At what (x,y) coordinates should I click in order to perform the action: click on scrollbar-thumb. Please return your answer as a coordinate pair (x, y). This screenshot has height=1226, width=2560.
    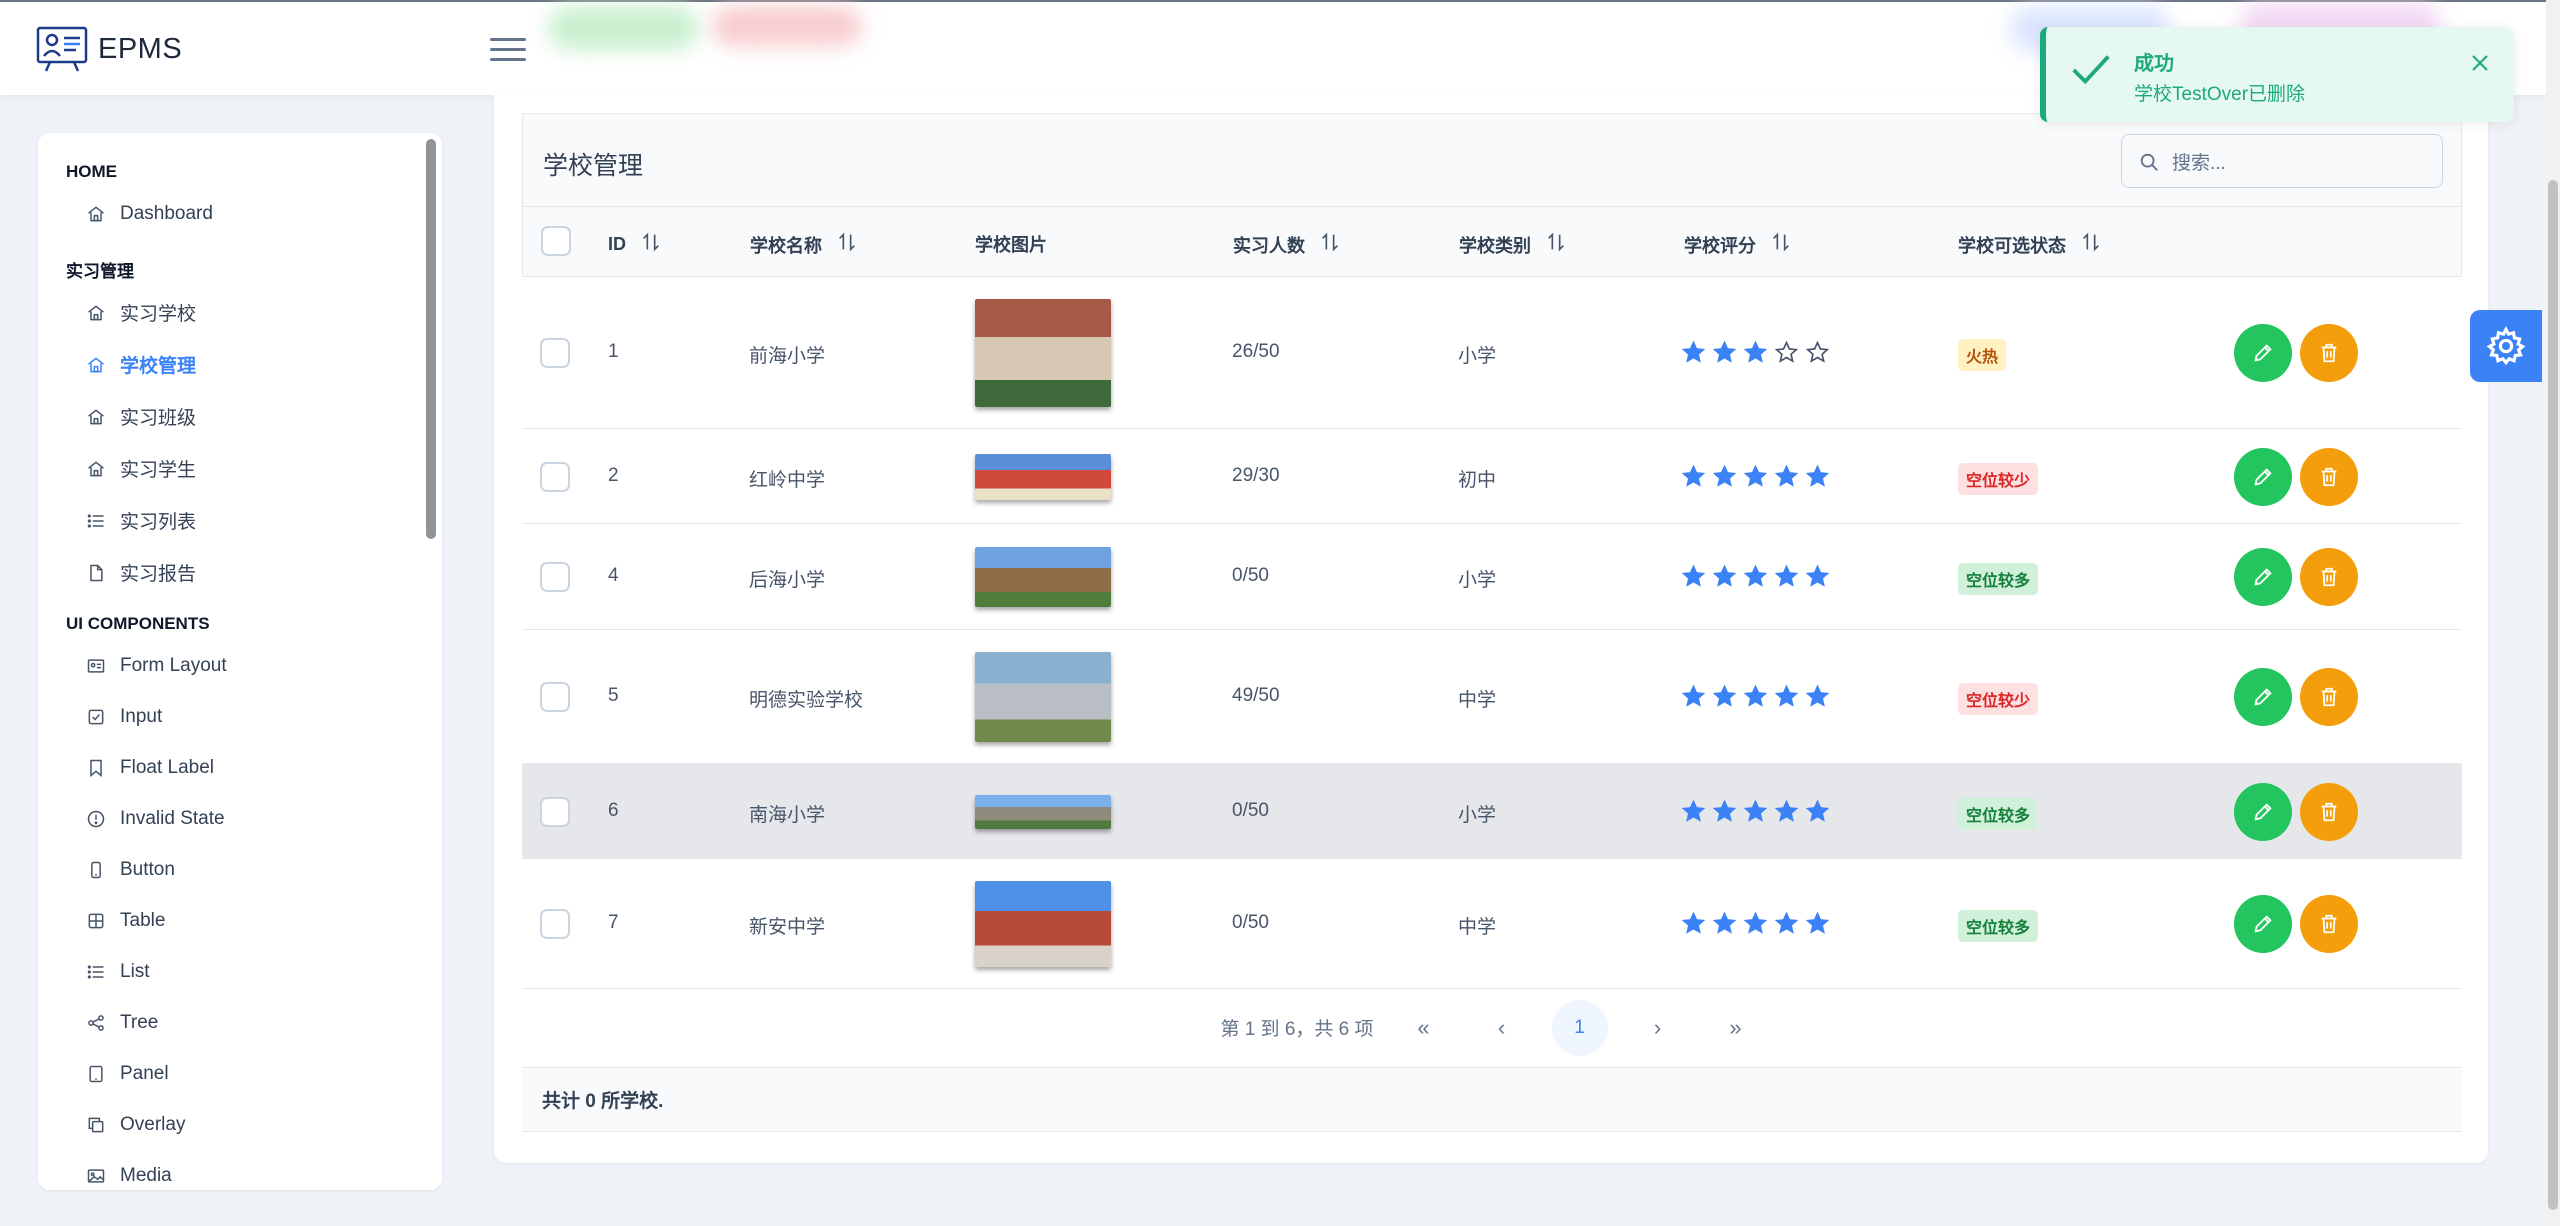
    Looking at the image, I should click on (2553, 695).